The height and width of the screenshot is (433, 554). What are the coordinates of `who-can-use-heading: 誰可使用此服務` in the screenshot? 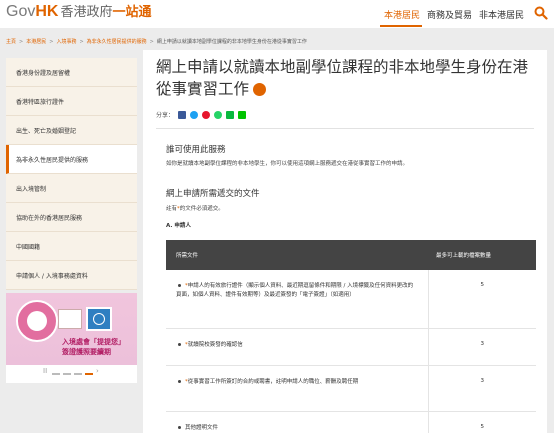 It's located at (196, 150).